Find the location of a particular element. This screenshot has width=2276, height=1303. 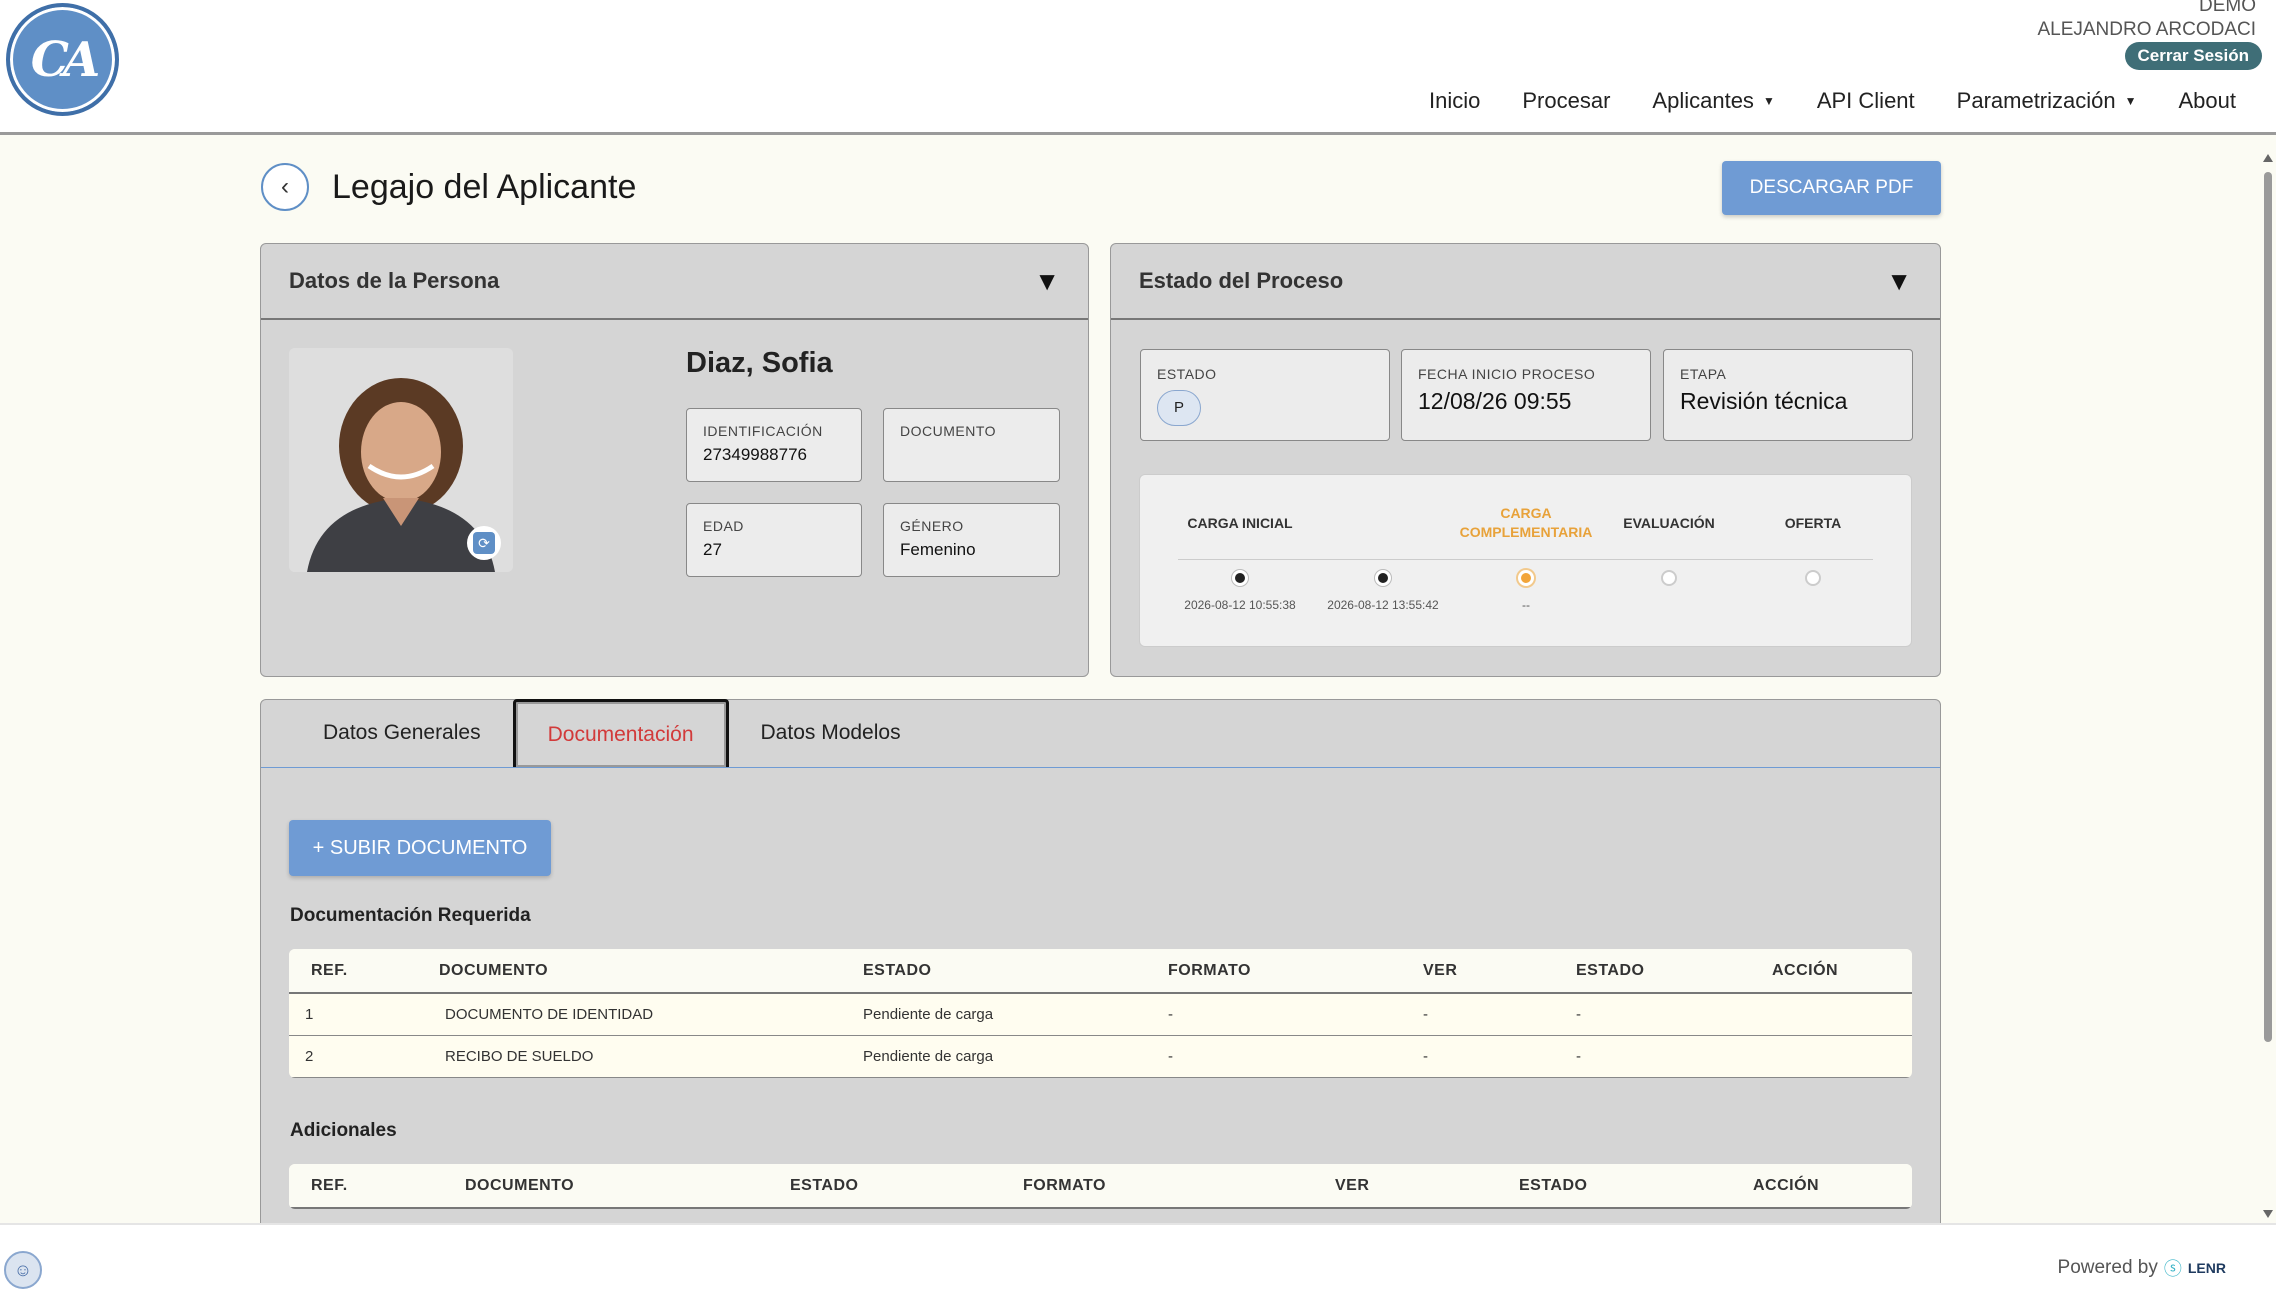

start-date-field: FECHA INICIO PROCESO 12/08/26 09:55 is located at coordinates (1526, 395).